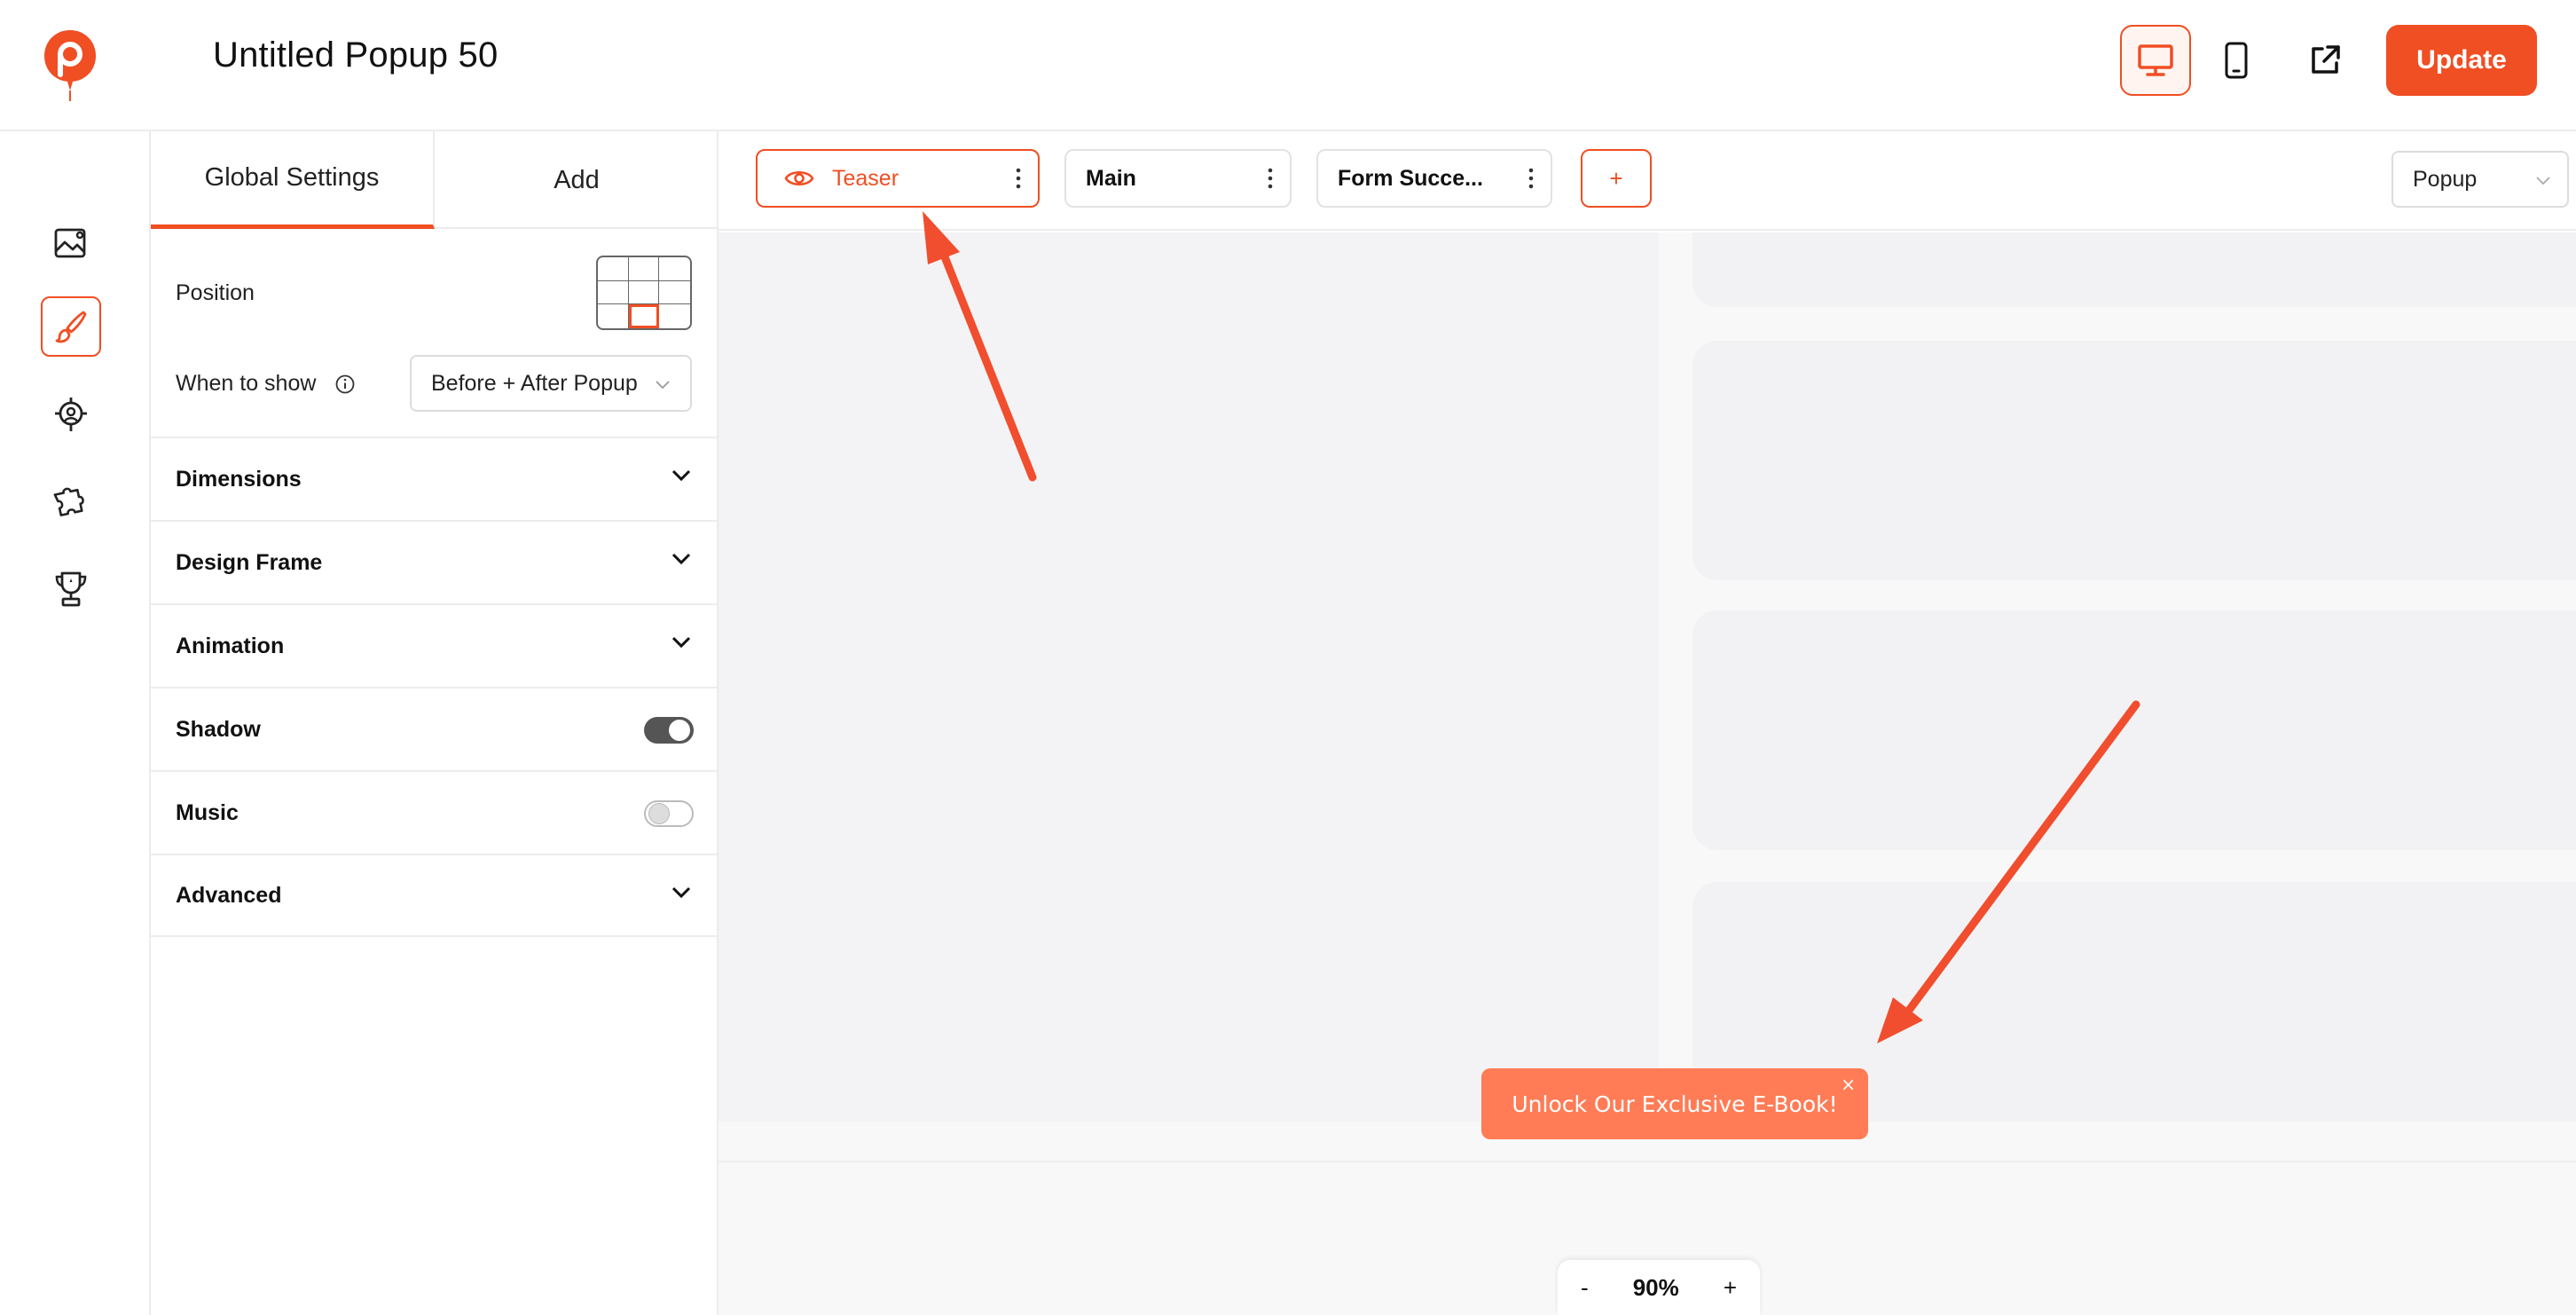 The image size is (2576, 1315). What do you see at coordinates (435, 478) in the screenshot?
I see `section-dimensions: Dimensions` at bounding box center [435, 478].